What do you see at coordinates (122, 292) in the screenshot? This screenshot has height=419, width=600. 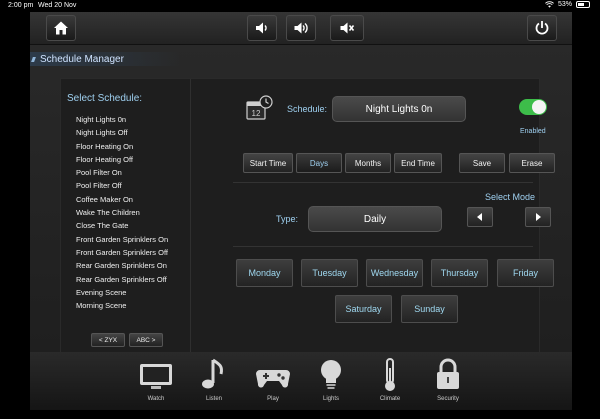 I see `schedule-item: Evening Scene` at bounding box center [122, 292].